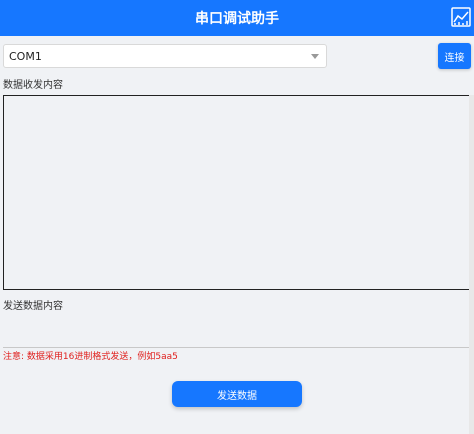 This screenshot has width=474, height=434. Describe the element at coordinates (90, 357) in the screenshot. I see `format-note: 注意: 数据采用16进制格式发送，例如5aa5` at that location.